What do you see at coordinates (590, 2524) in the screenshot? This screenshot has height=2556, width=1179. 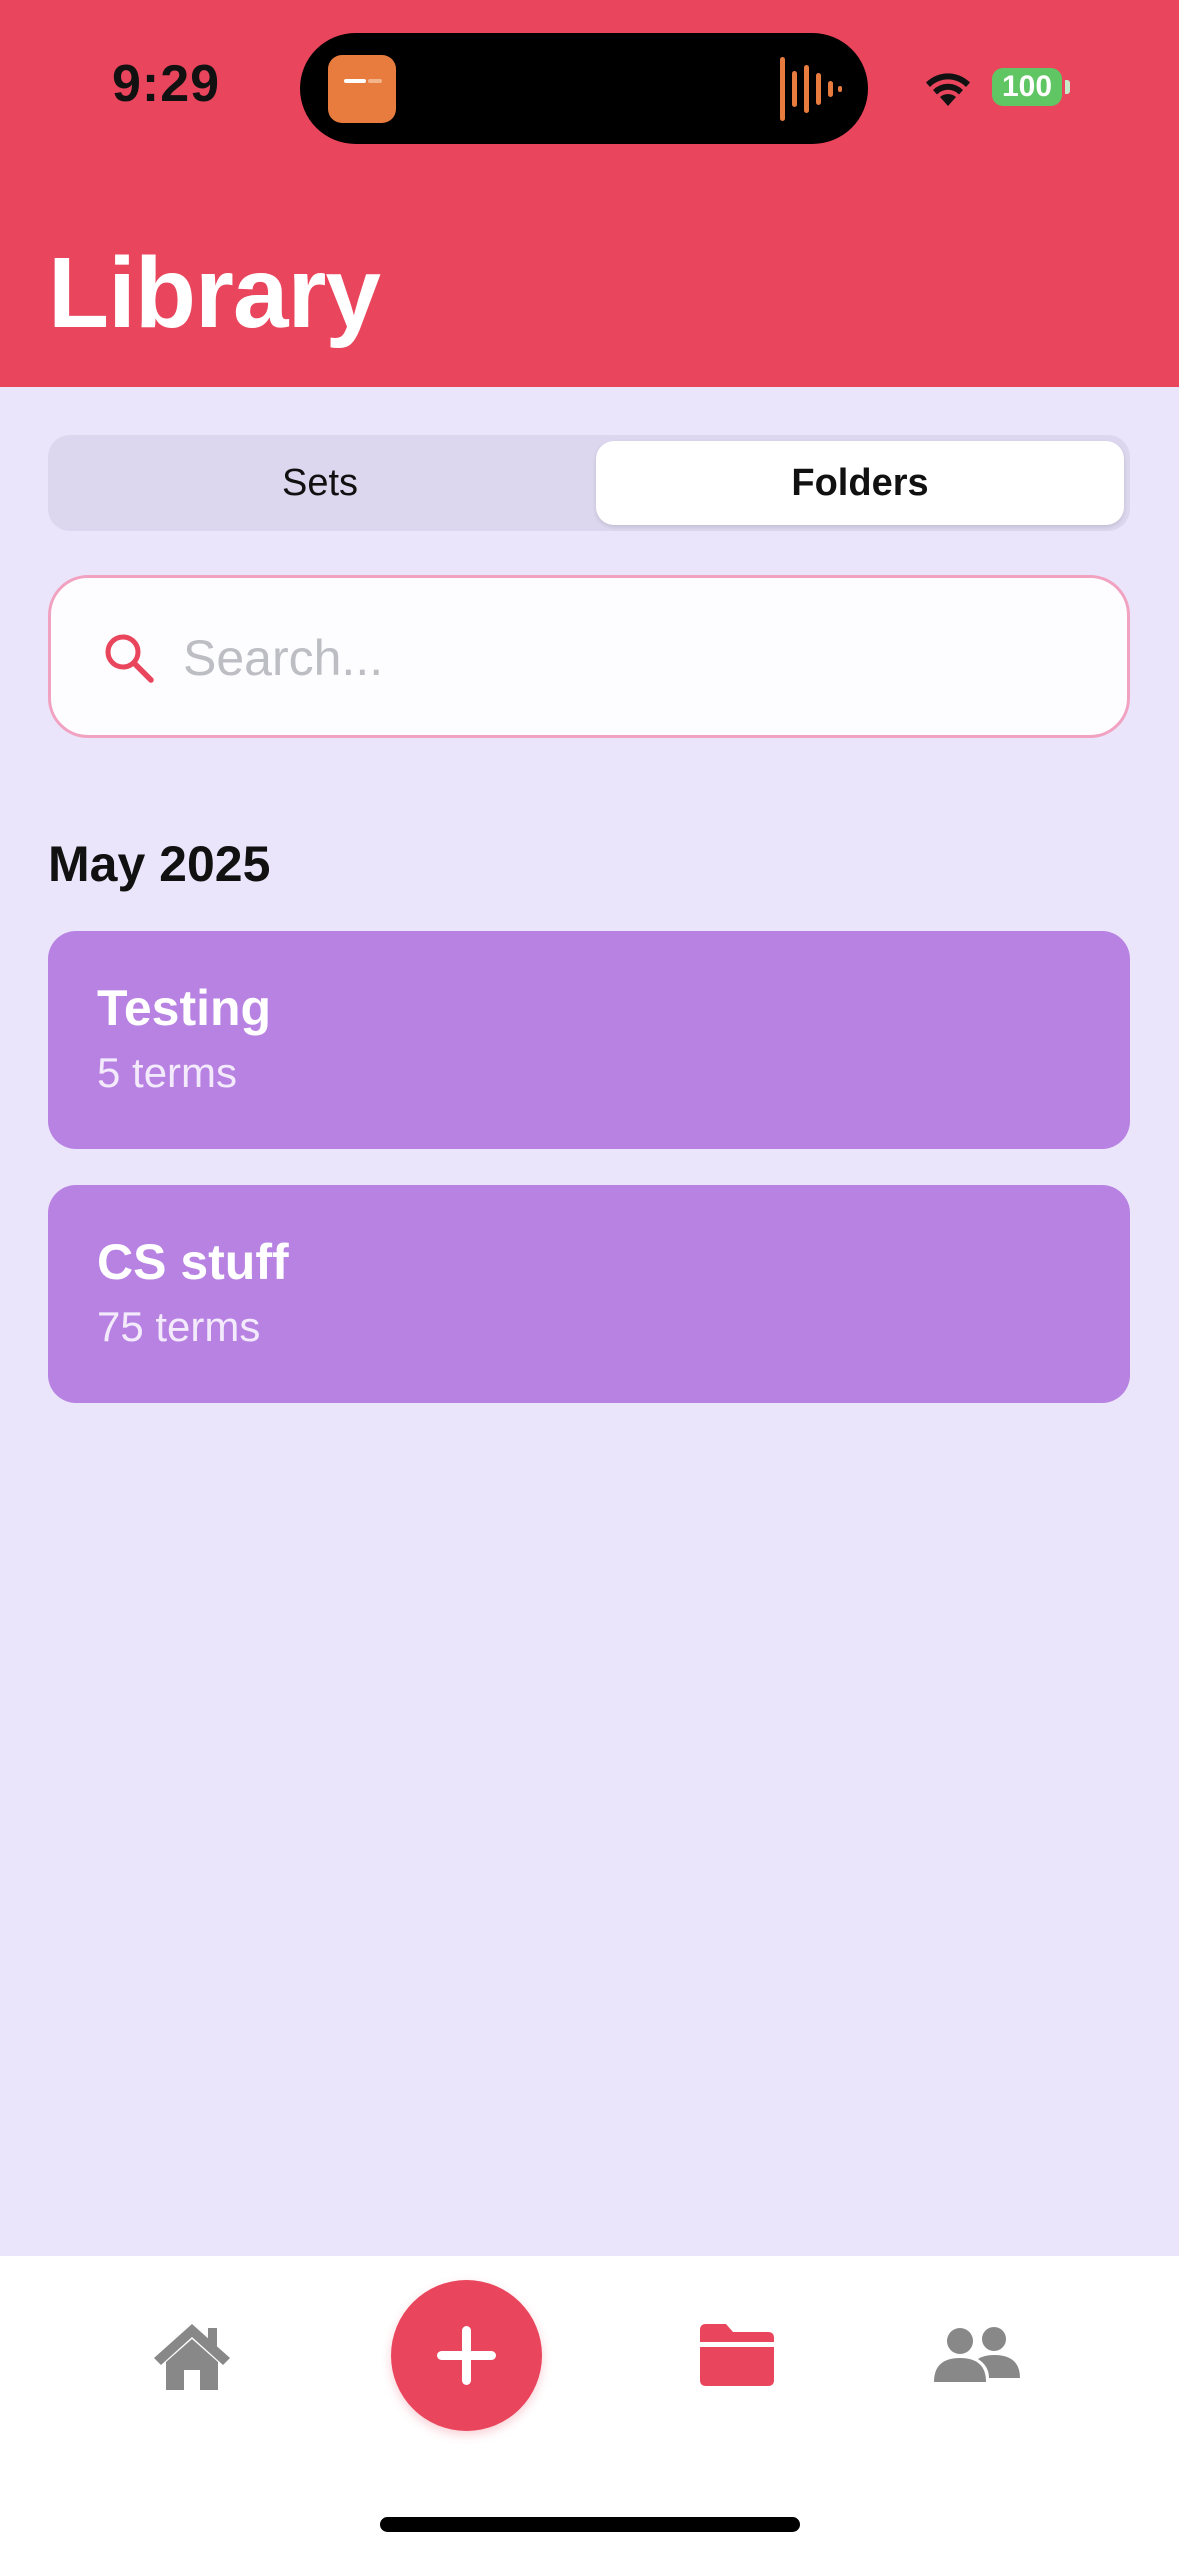 I see `home-indicator` at bounding box center [590, 2524].